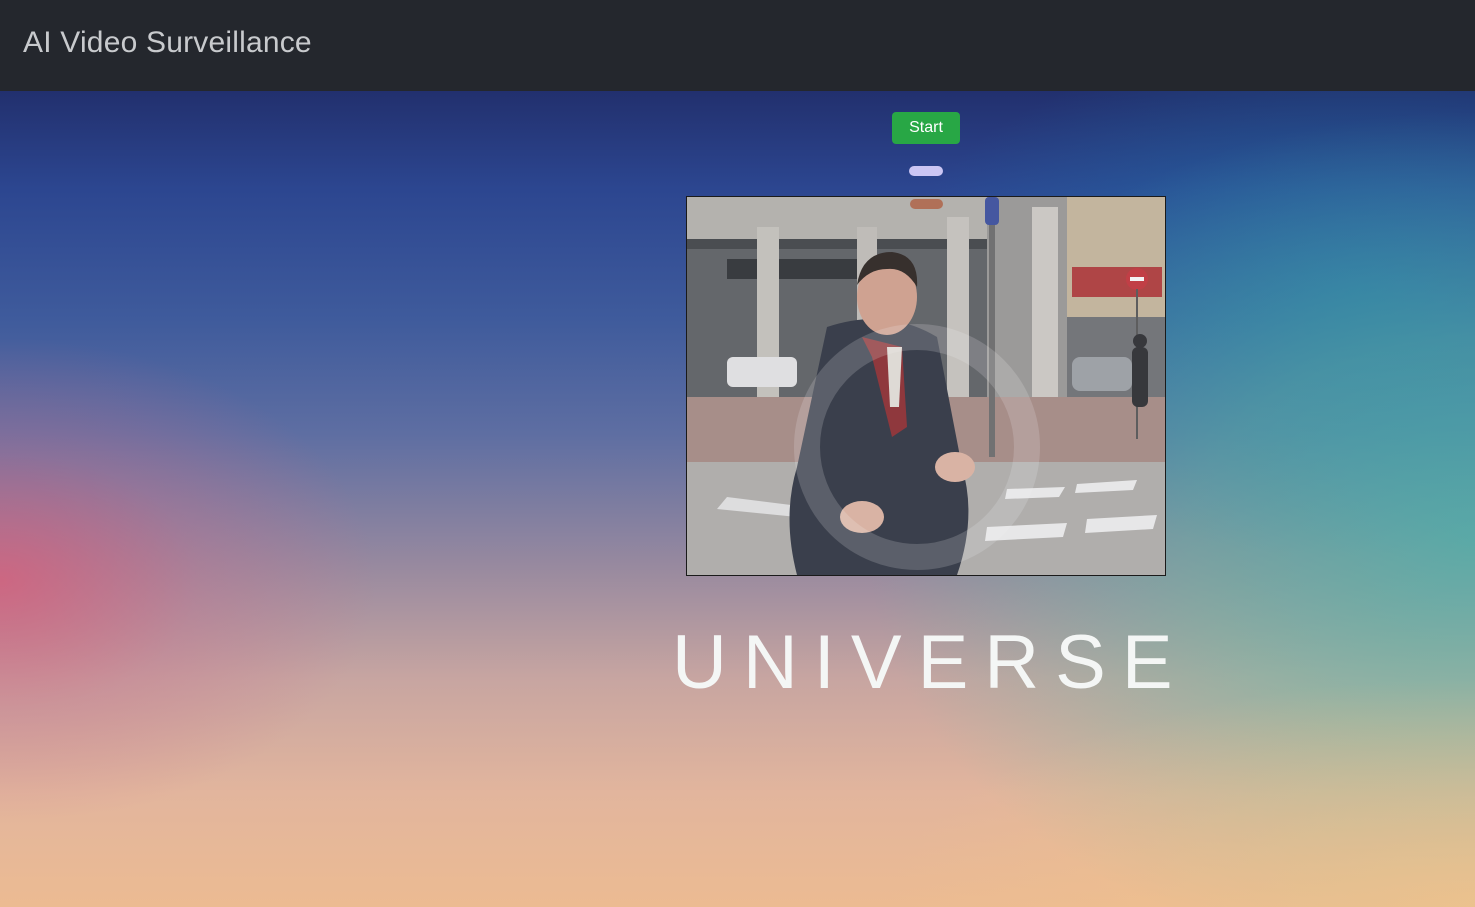 This screenshot has height=907, width=1475. Describe the element at coordinates (737, 45) in the screenshot. I see `navbar: AI Video Surveillance` at that location.